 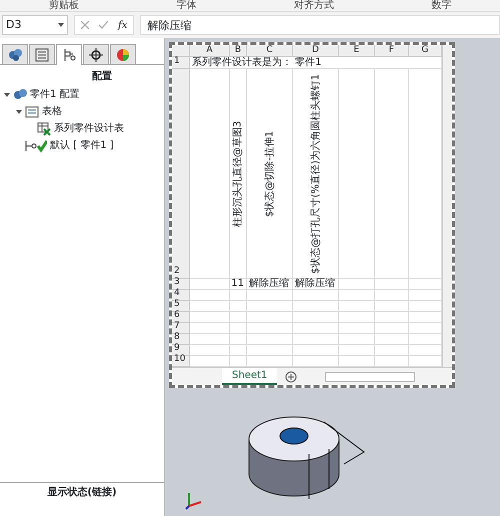 I want to click on configuration-icon, so click(x=69, y=55).